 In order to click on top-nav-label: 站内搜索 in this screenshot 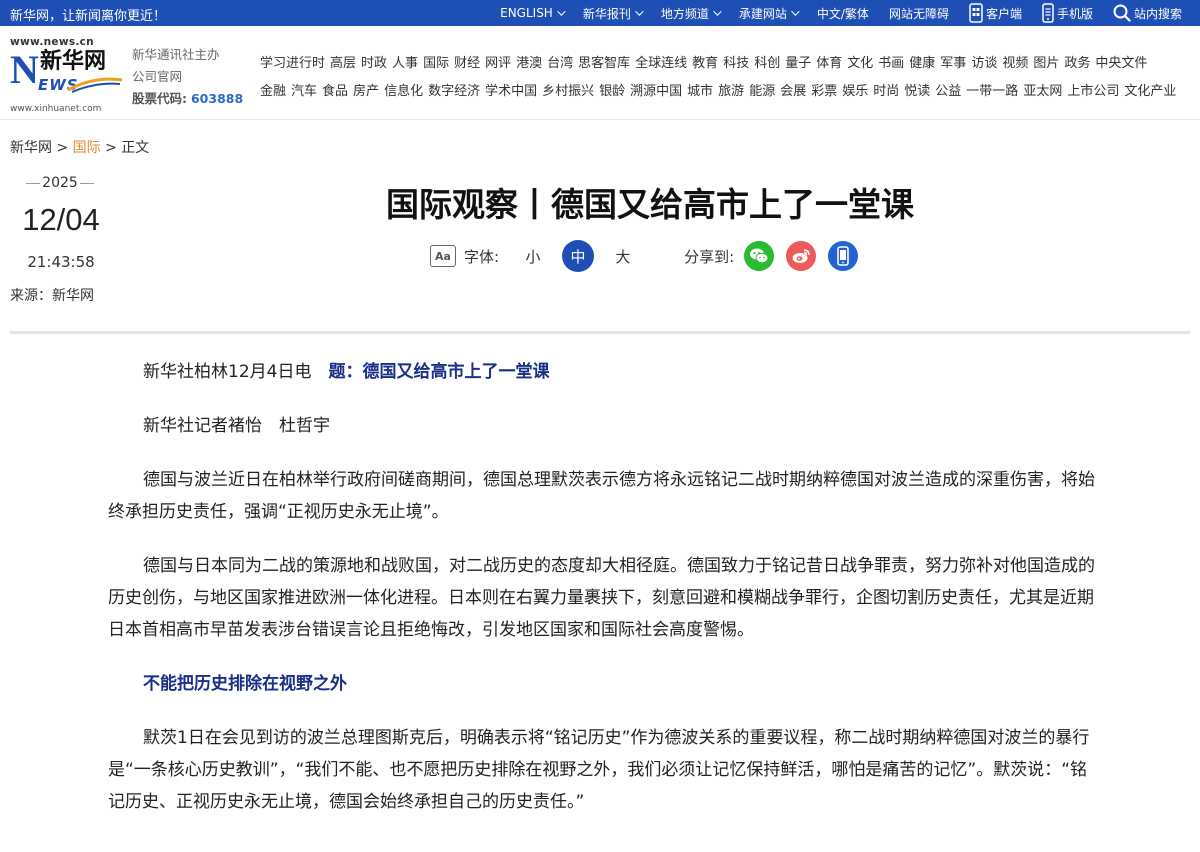, I will do `click(1157, 13)`.